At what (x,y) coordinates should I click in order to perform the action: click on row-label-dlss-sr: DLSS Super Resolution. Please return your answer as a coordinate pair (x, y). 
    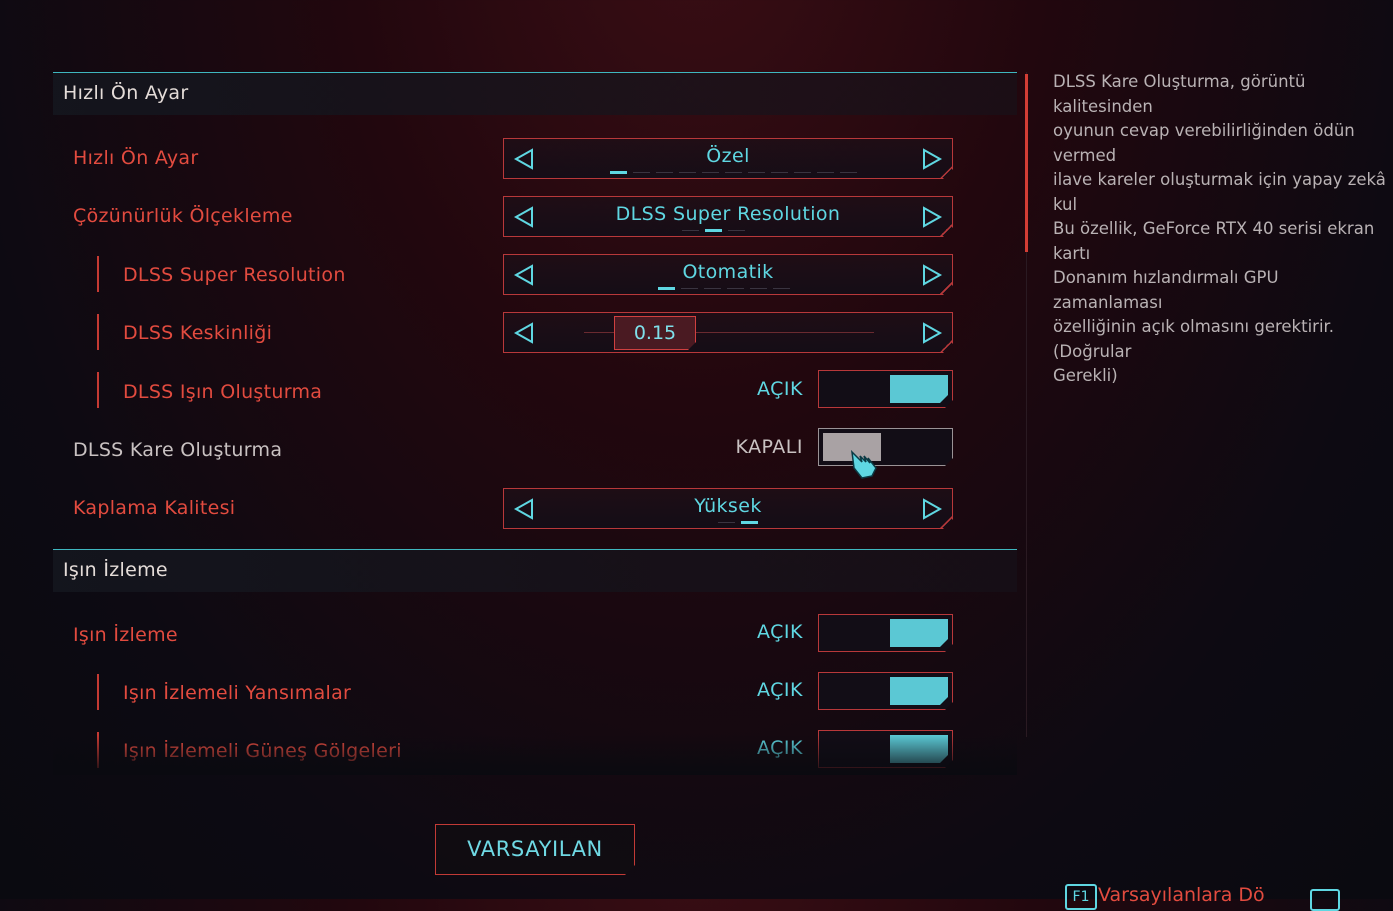
    Looking at the image, I should click on (234, 275).